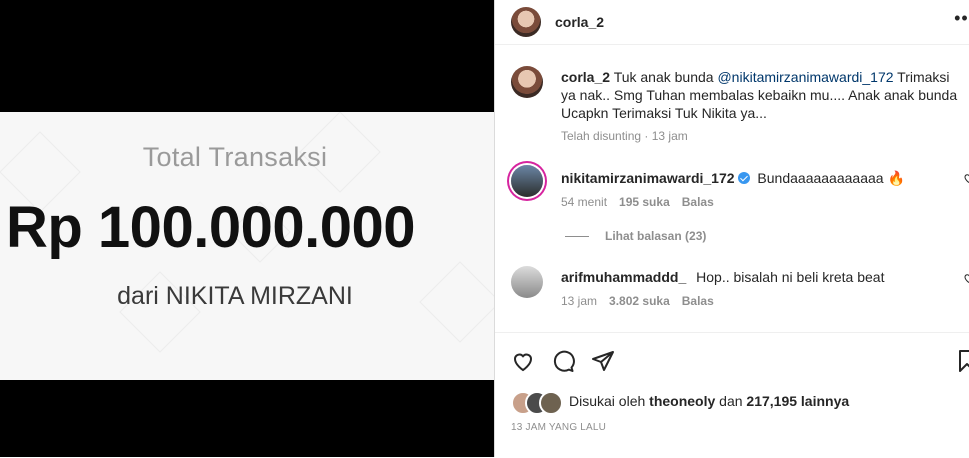 The image size is (969, 458). Describe the element at coordinates (624, 136) in the screenshot. I see `caption-meta: Telah disunting · 13 jam` at that location.